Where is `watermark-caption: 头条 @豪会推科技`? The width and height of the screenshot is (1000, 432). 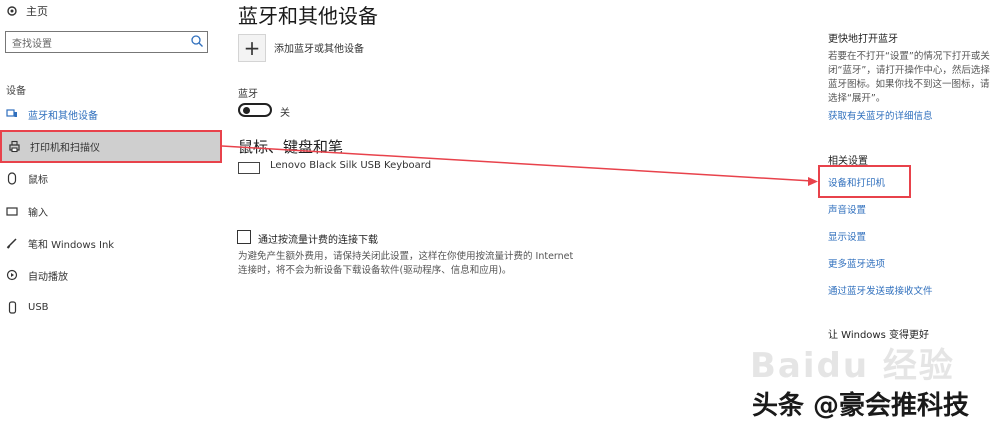 watermark-caption: 头条 @豪会推科技 is located at coordinates (861, 406).